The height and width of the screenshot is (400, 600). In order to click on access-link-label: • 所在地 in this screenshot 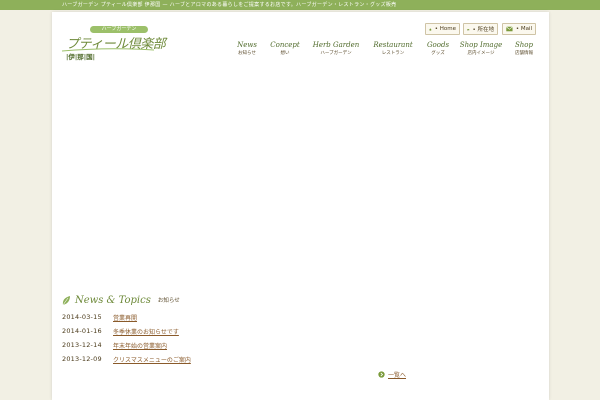, I will do `click(483, 30)`.